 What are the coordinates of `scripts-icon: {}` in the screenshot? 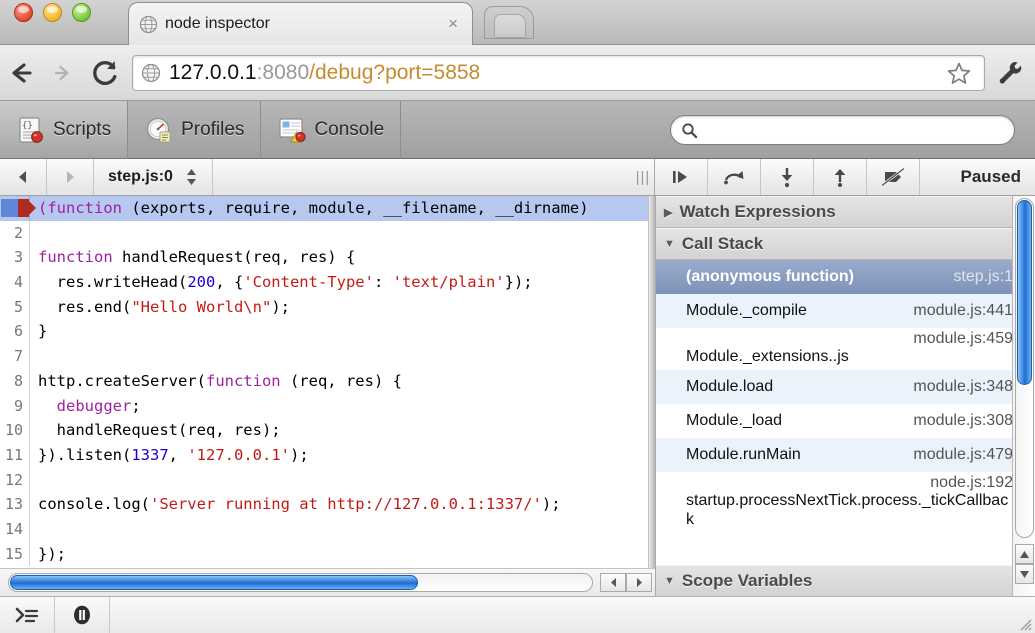 It's located at (31, 129).